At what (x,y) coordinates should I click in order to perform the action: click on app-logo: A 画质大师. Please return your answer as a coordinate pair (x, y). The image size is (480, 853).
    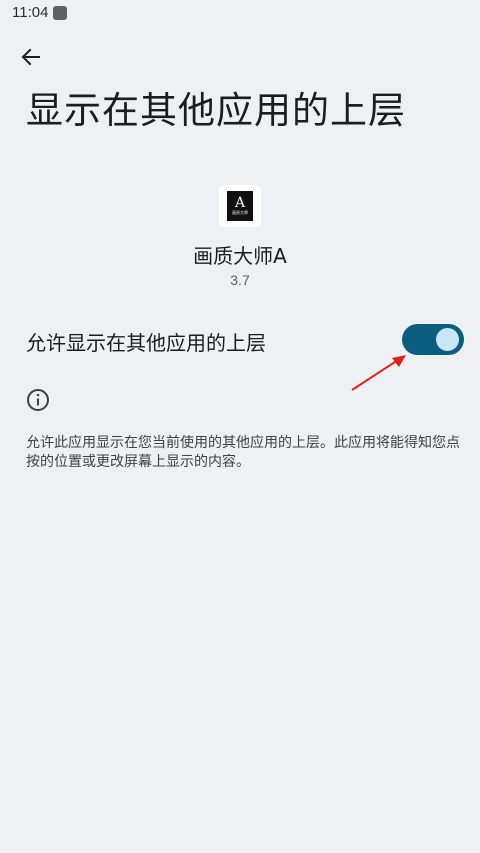
    Looking at the image, I should click on (240, 206).